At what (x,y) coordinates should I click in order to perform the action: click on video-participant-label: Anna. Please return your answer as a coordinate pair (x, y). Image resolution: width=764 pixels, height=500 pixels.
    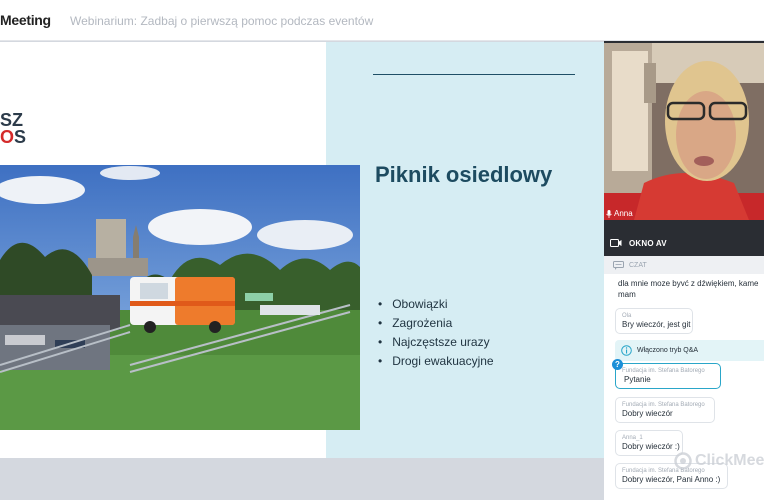
    Looking at the image, I should click on (619, 213).